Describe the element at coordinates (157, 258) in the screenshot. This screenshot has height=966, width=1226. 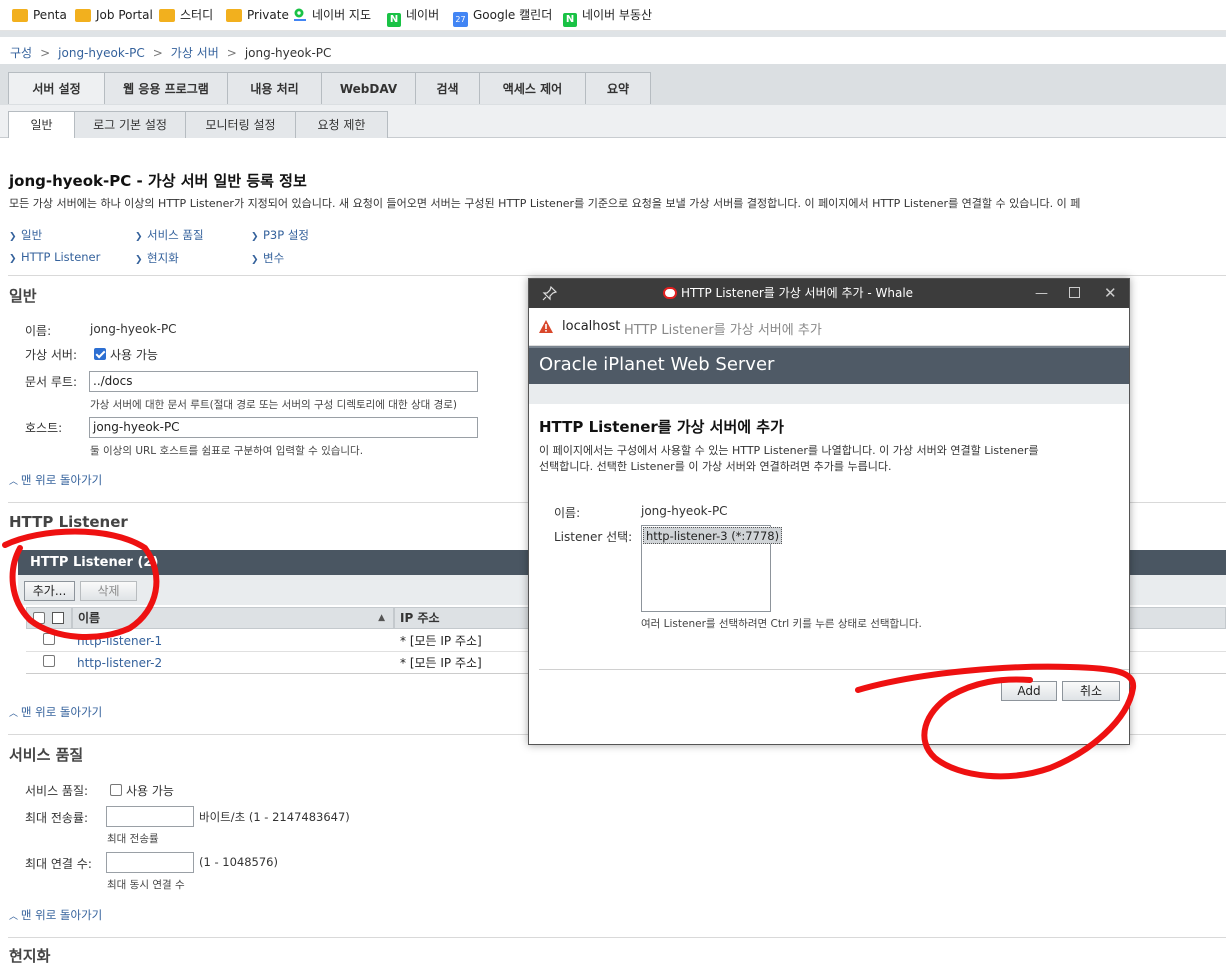
I see `jumplink-localization: ❯ 현지화` at that location.